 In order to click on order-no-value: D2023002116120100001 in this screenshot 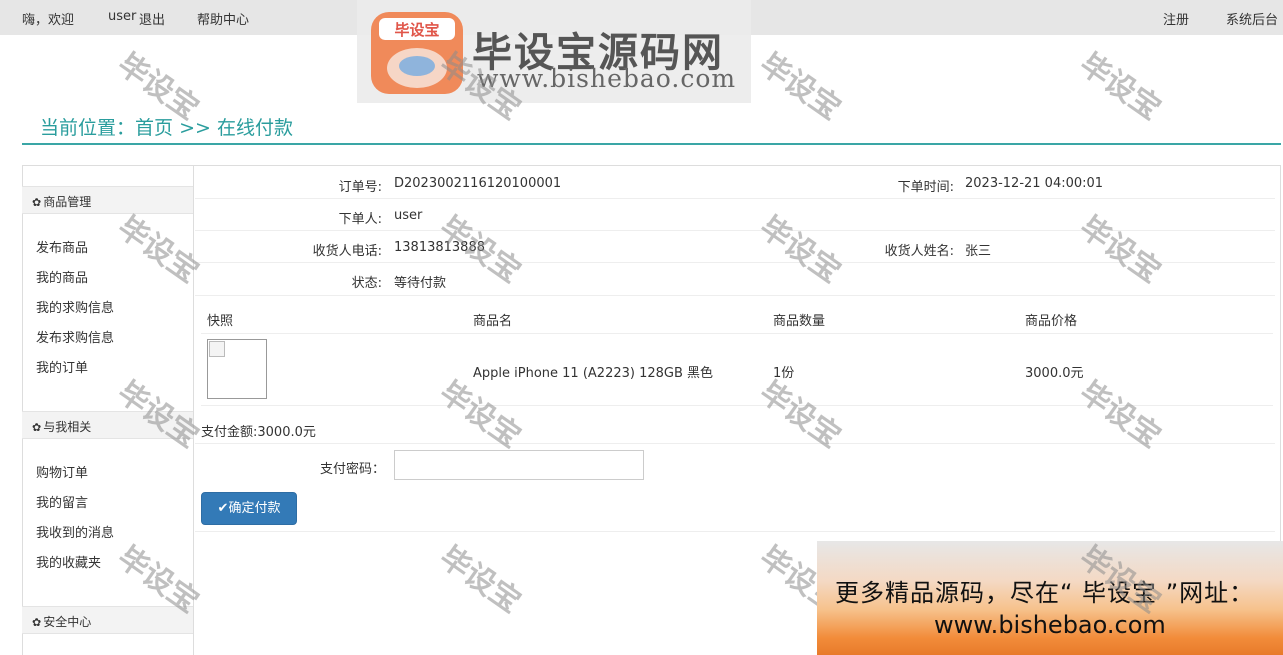, I will do `click(478, 183)`.